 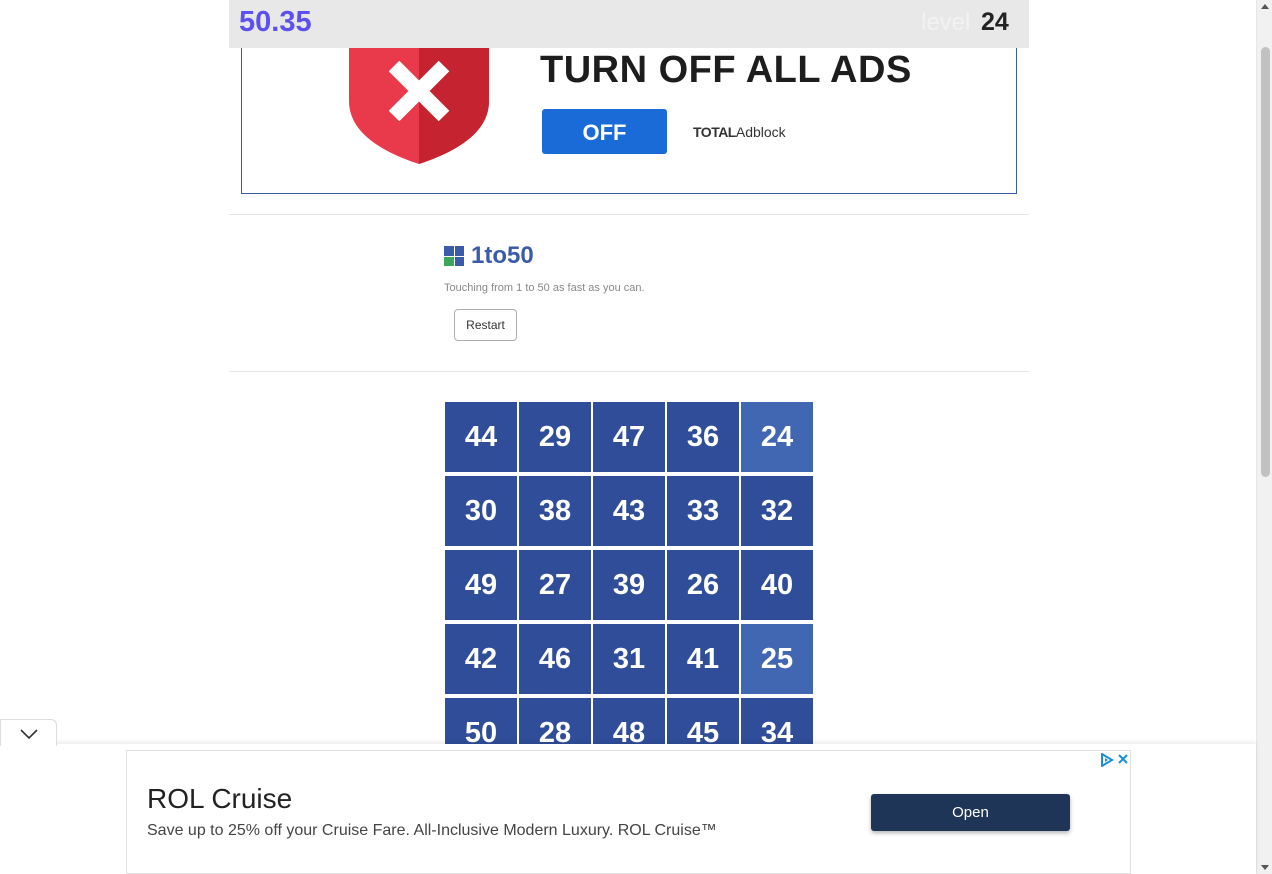 I want to click on game-title: 1to50, so click(x=502, y=255).